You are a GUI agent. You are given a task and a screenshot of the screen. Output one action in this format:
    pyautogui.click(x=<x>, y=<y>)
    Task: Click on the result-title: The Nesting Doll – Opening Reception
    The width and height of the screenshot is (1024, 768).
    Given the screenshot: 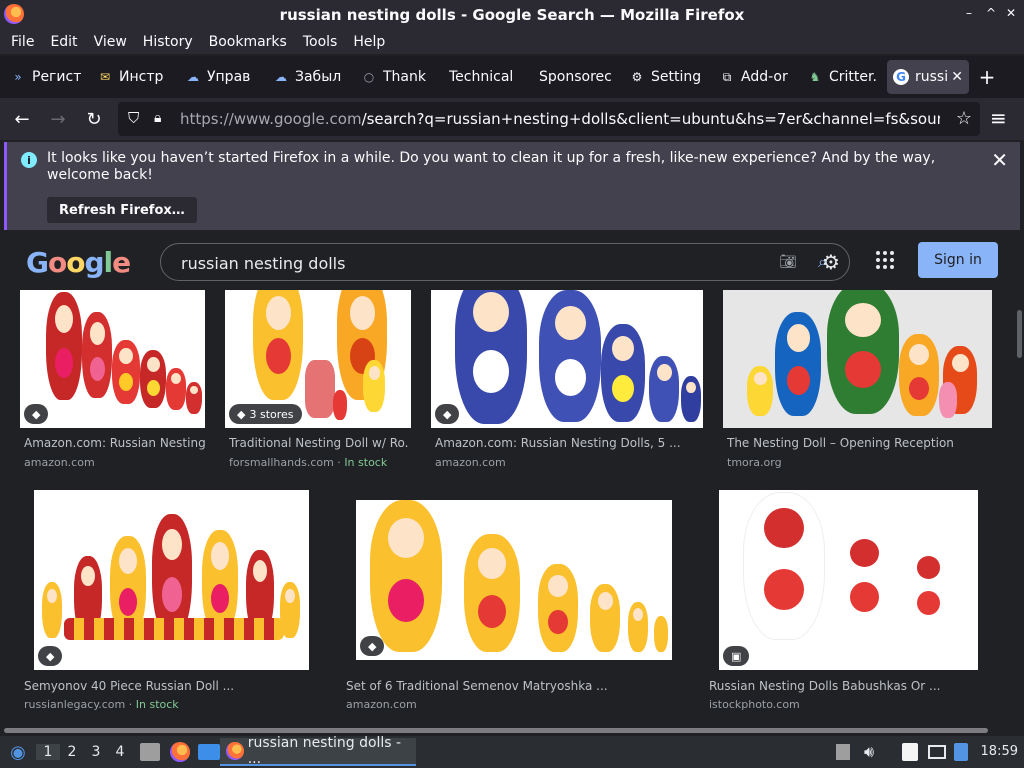 What is the action you would take?
    pyautogui.click(x=859, y=443)
    